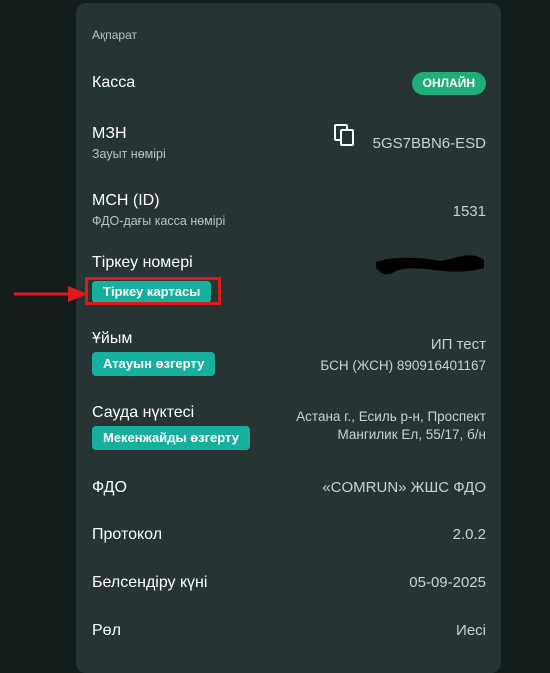 The image size is (550, 673). I want to click on change-address-button: Мекенжайды өзгерту, so click(171, 438).